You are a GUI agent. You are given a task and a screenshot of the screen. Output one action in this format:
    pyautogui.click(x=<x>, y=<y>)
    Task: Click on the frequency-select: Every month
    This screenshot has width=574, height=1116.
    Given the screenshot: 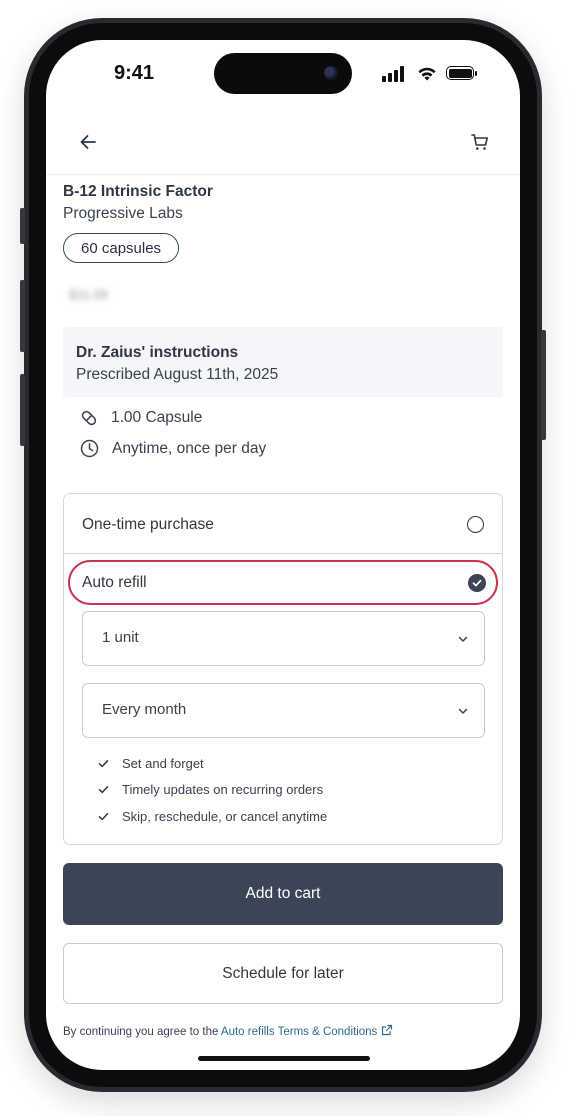 What is the action you would take?
    pyautogui.click(x=283, y=710)
    